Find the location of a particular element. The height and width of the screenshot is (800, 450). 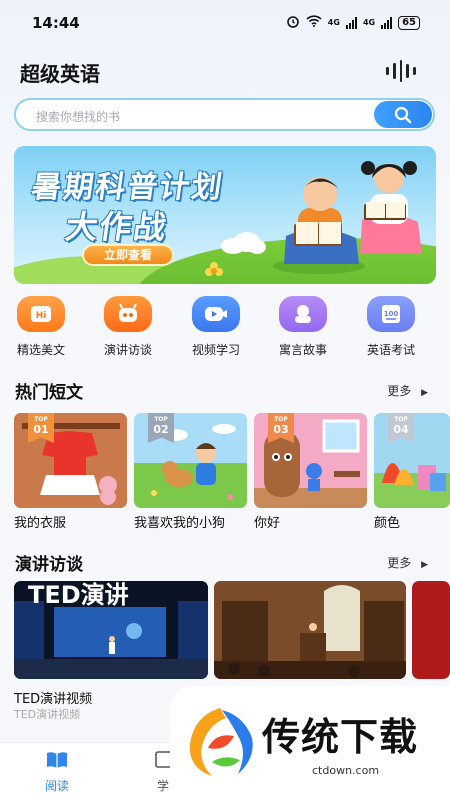

exam-100-icon: 100 is located at coordinates (391, 314).